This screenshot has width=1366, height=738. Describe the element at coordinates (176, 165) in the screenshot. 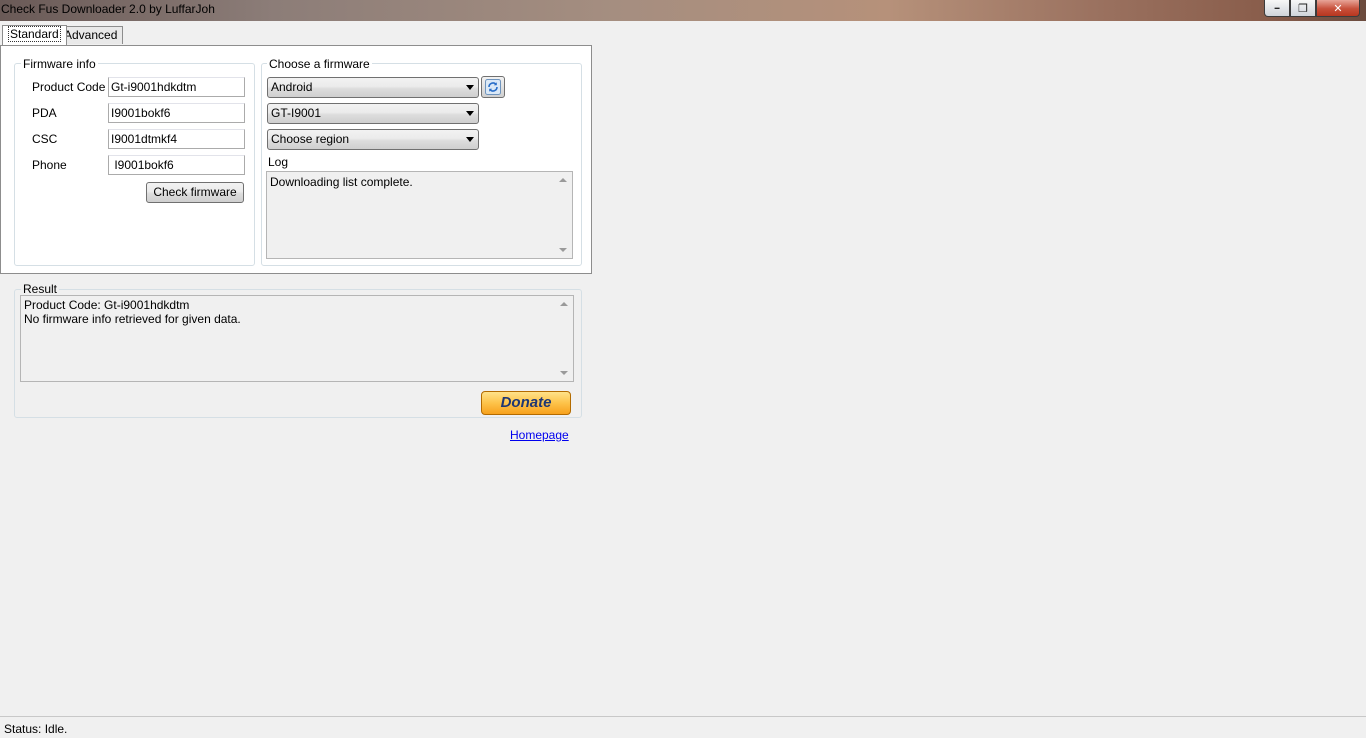

I see `phone-input` at that location.